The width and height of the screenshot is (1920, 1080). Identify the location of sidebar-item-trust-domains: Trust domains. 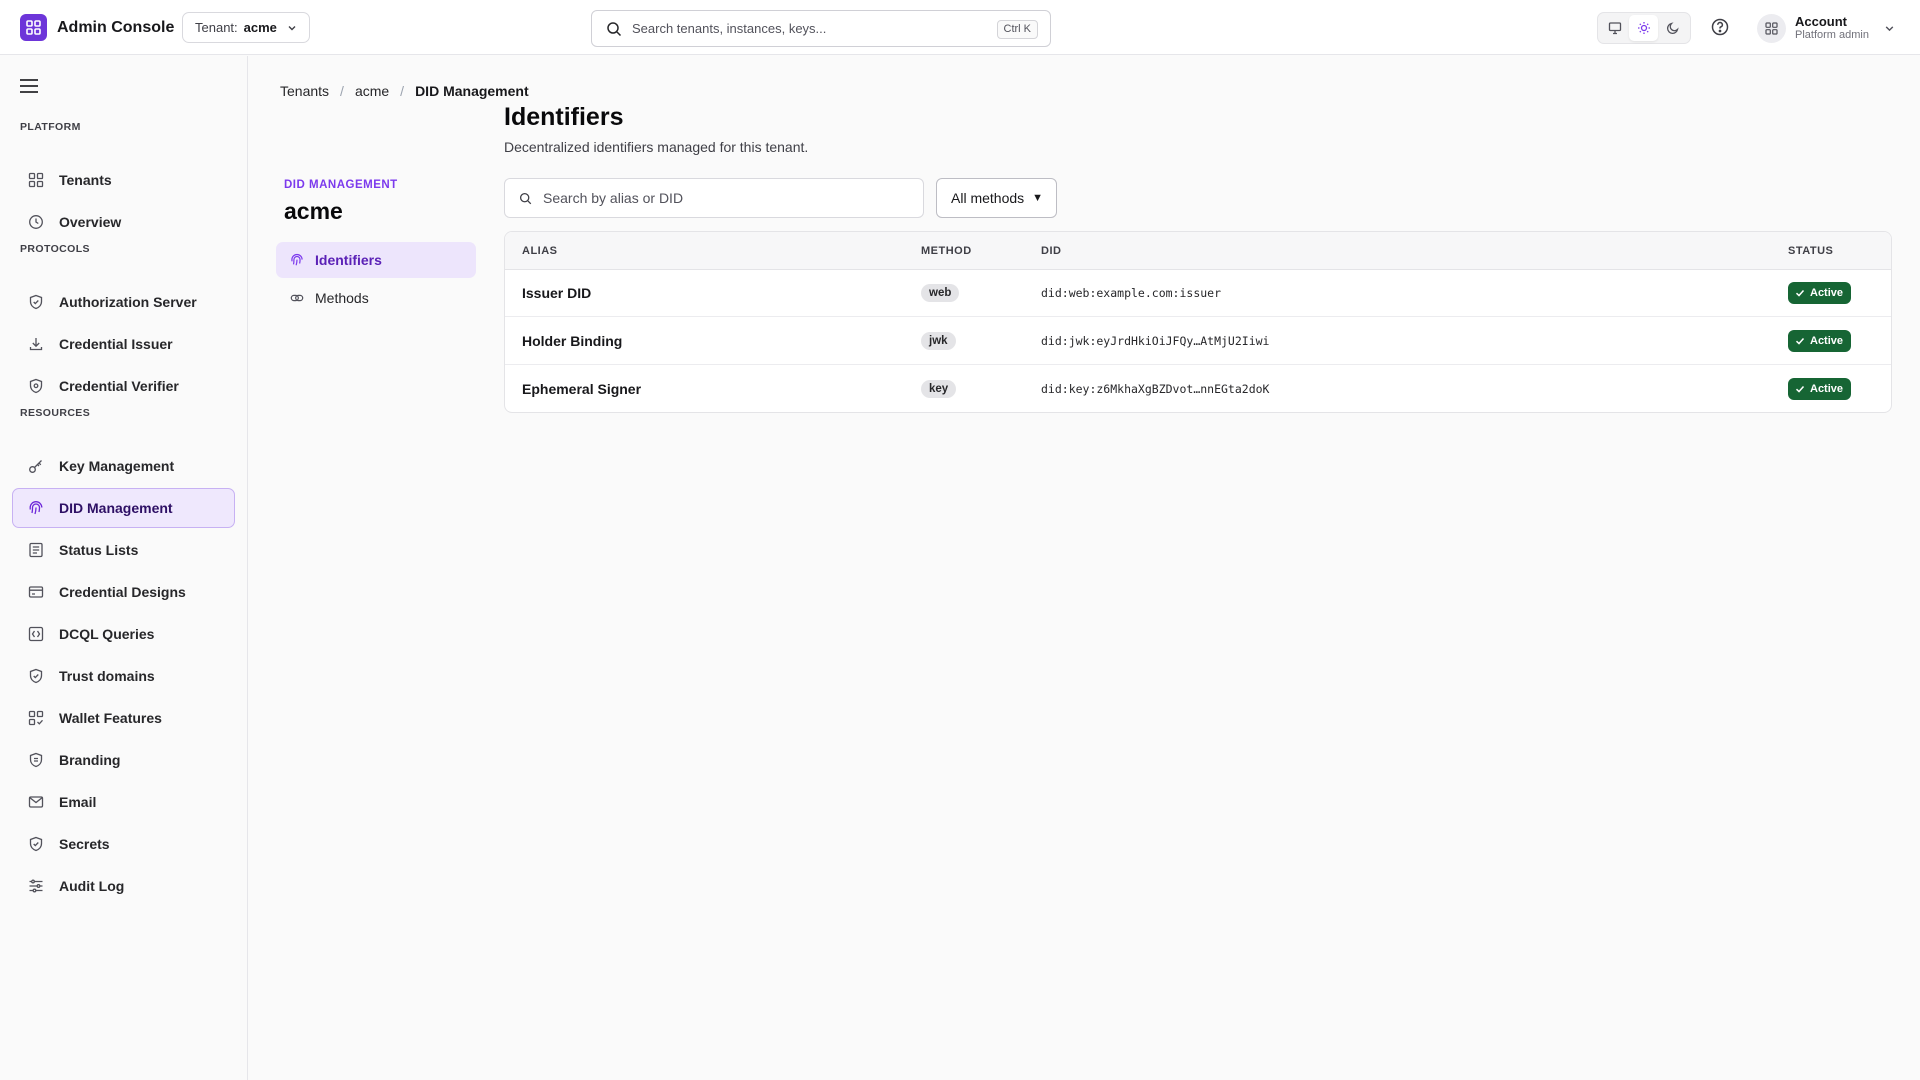
(123, 676).